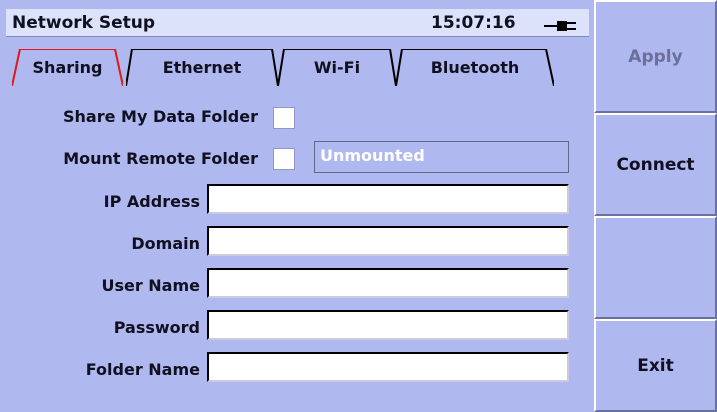  I want to click on share-folder-checkbox, so click(284, 118).